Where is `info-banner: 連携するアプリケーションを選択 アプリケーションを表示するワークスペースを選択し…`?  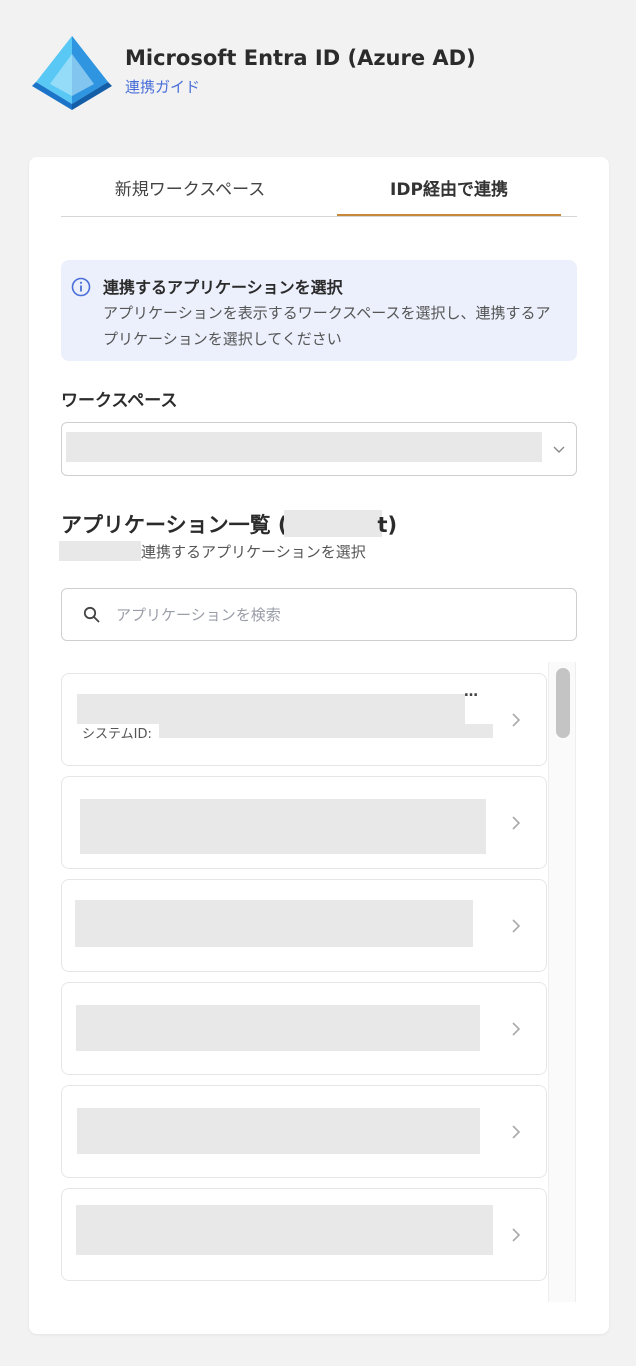
info-banner: 連携するアプリケーションを選択 アプリケーションを表示するワークスペースを選択し… is located at coordinates (319, 310).